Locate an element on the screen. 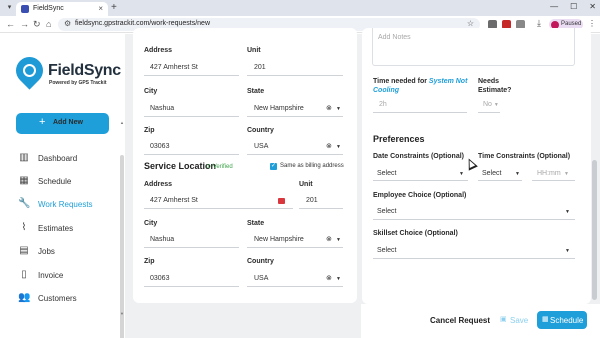 The width and height of the screenshot is (600, 338). verified-badge: ⊙ Verified is located at coordinates (219, 167).